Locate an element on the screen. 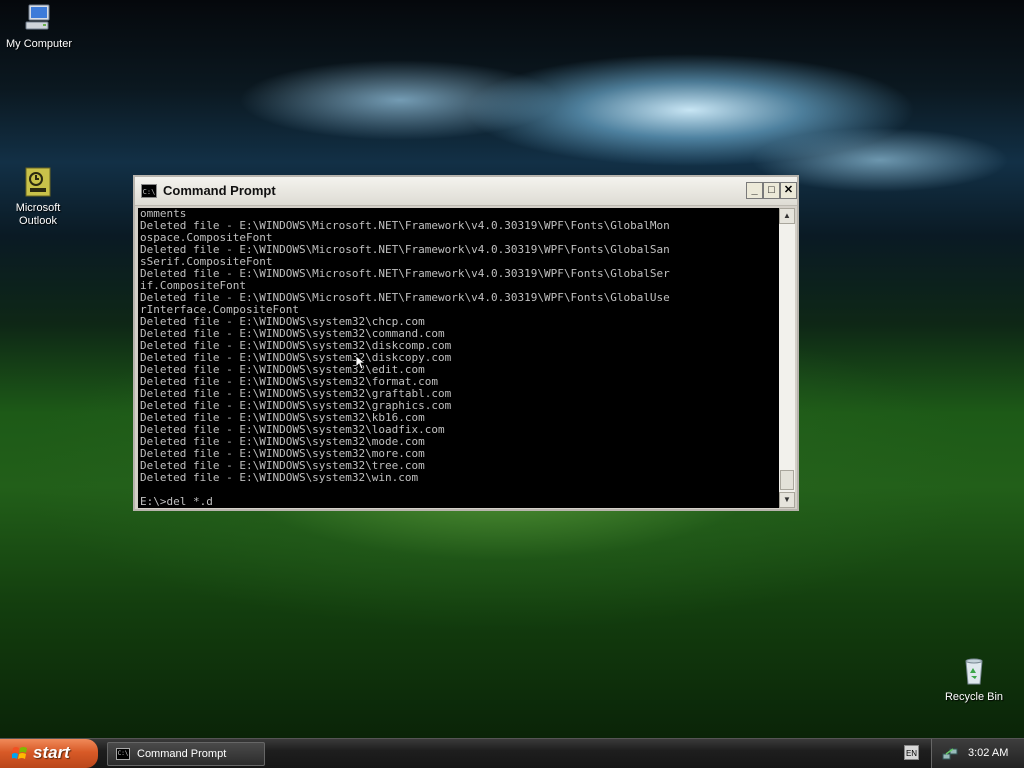 Image resolution: width=1024 pixels, height=768 pixels. mouse-cursor-icon is located at coordinates (361, 363).